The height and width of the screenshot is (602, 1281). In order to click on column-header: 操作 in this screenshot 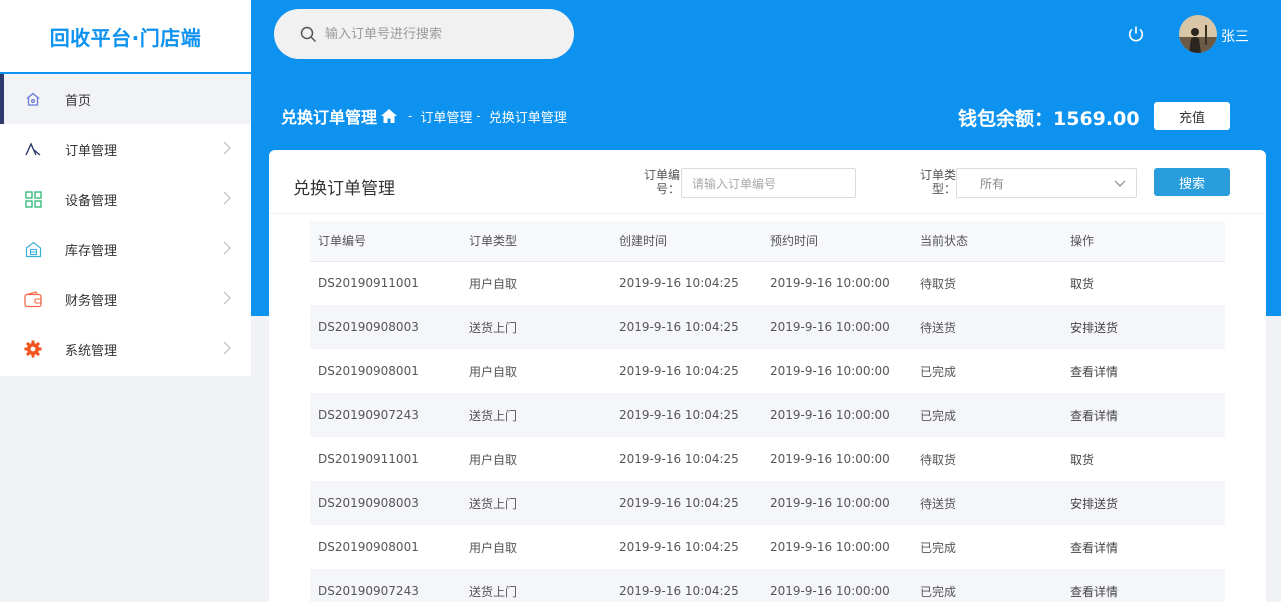, I will do `click(1143, 241)`.